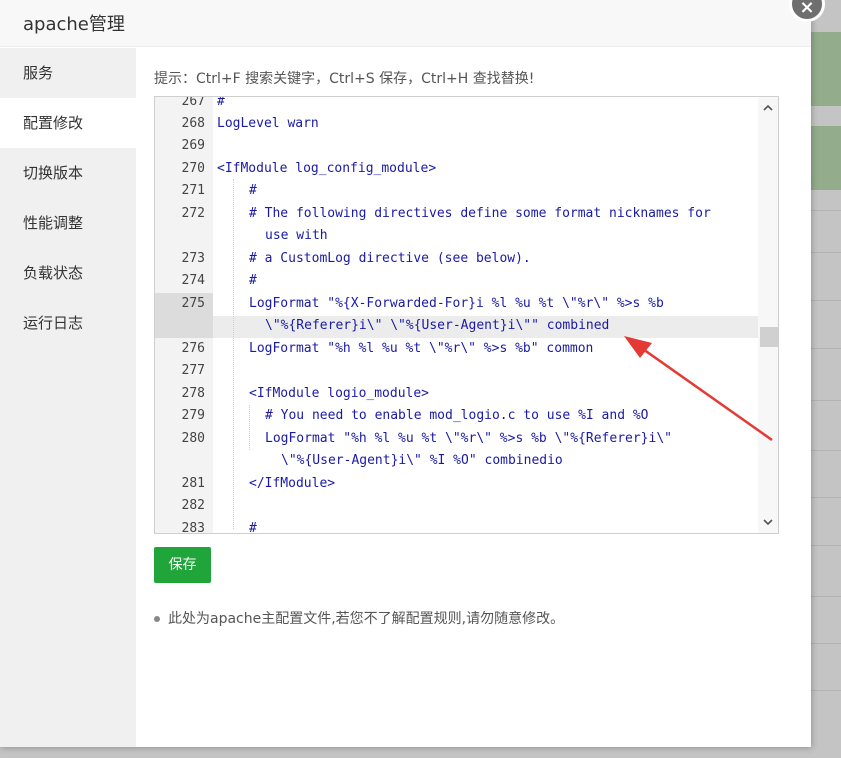 Image resolution: width=841 pixels, height=758 pixels. What do you see at coordinates (68, 223) in the screenshot?
I see `sidebar-item-performance: 性能调整` at bounding box center [68, 223].